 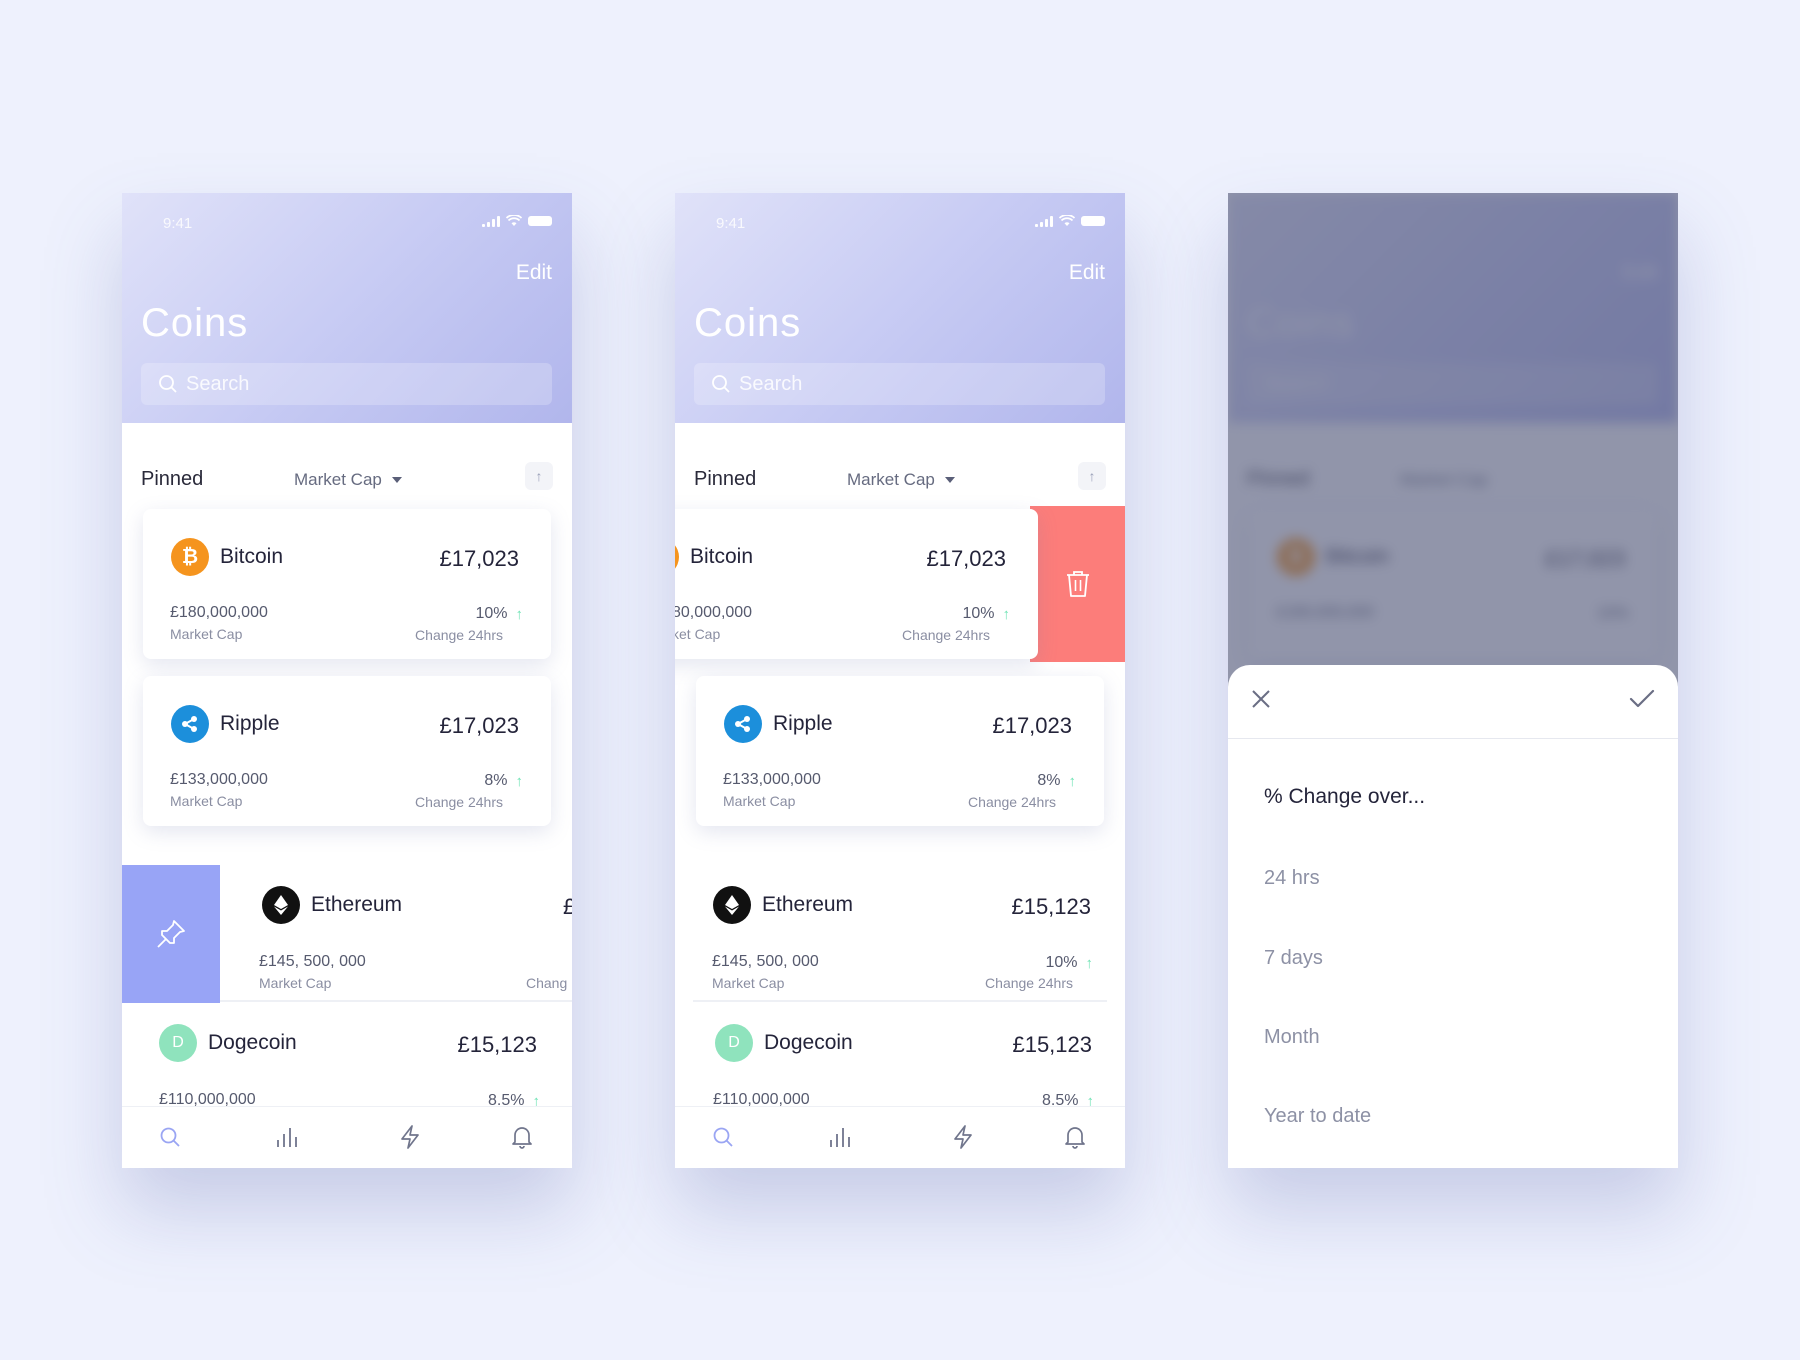 I want to click on close-icon, so click(x=1261, y=701).